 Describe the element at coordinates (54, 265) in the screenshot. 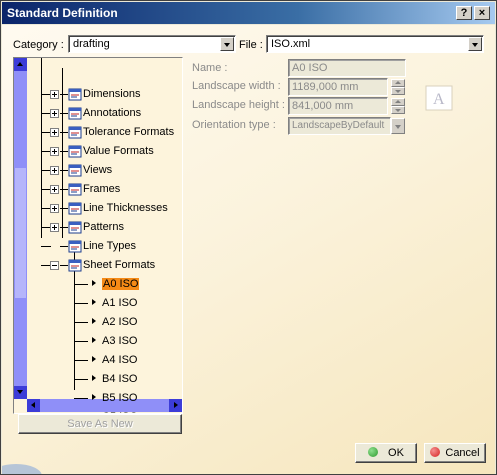

I see `collapse-icon` at that location.